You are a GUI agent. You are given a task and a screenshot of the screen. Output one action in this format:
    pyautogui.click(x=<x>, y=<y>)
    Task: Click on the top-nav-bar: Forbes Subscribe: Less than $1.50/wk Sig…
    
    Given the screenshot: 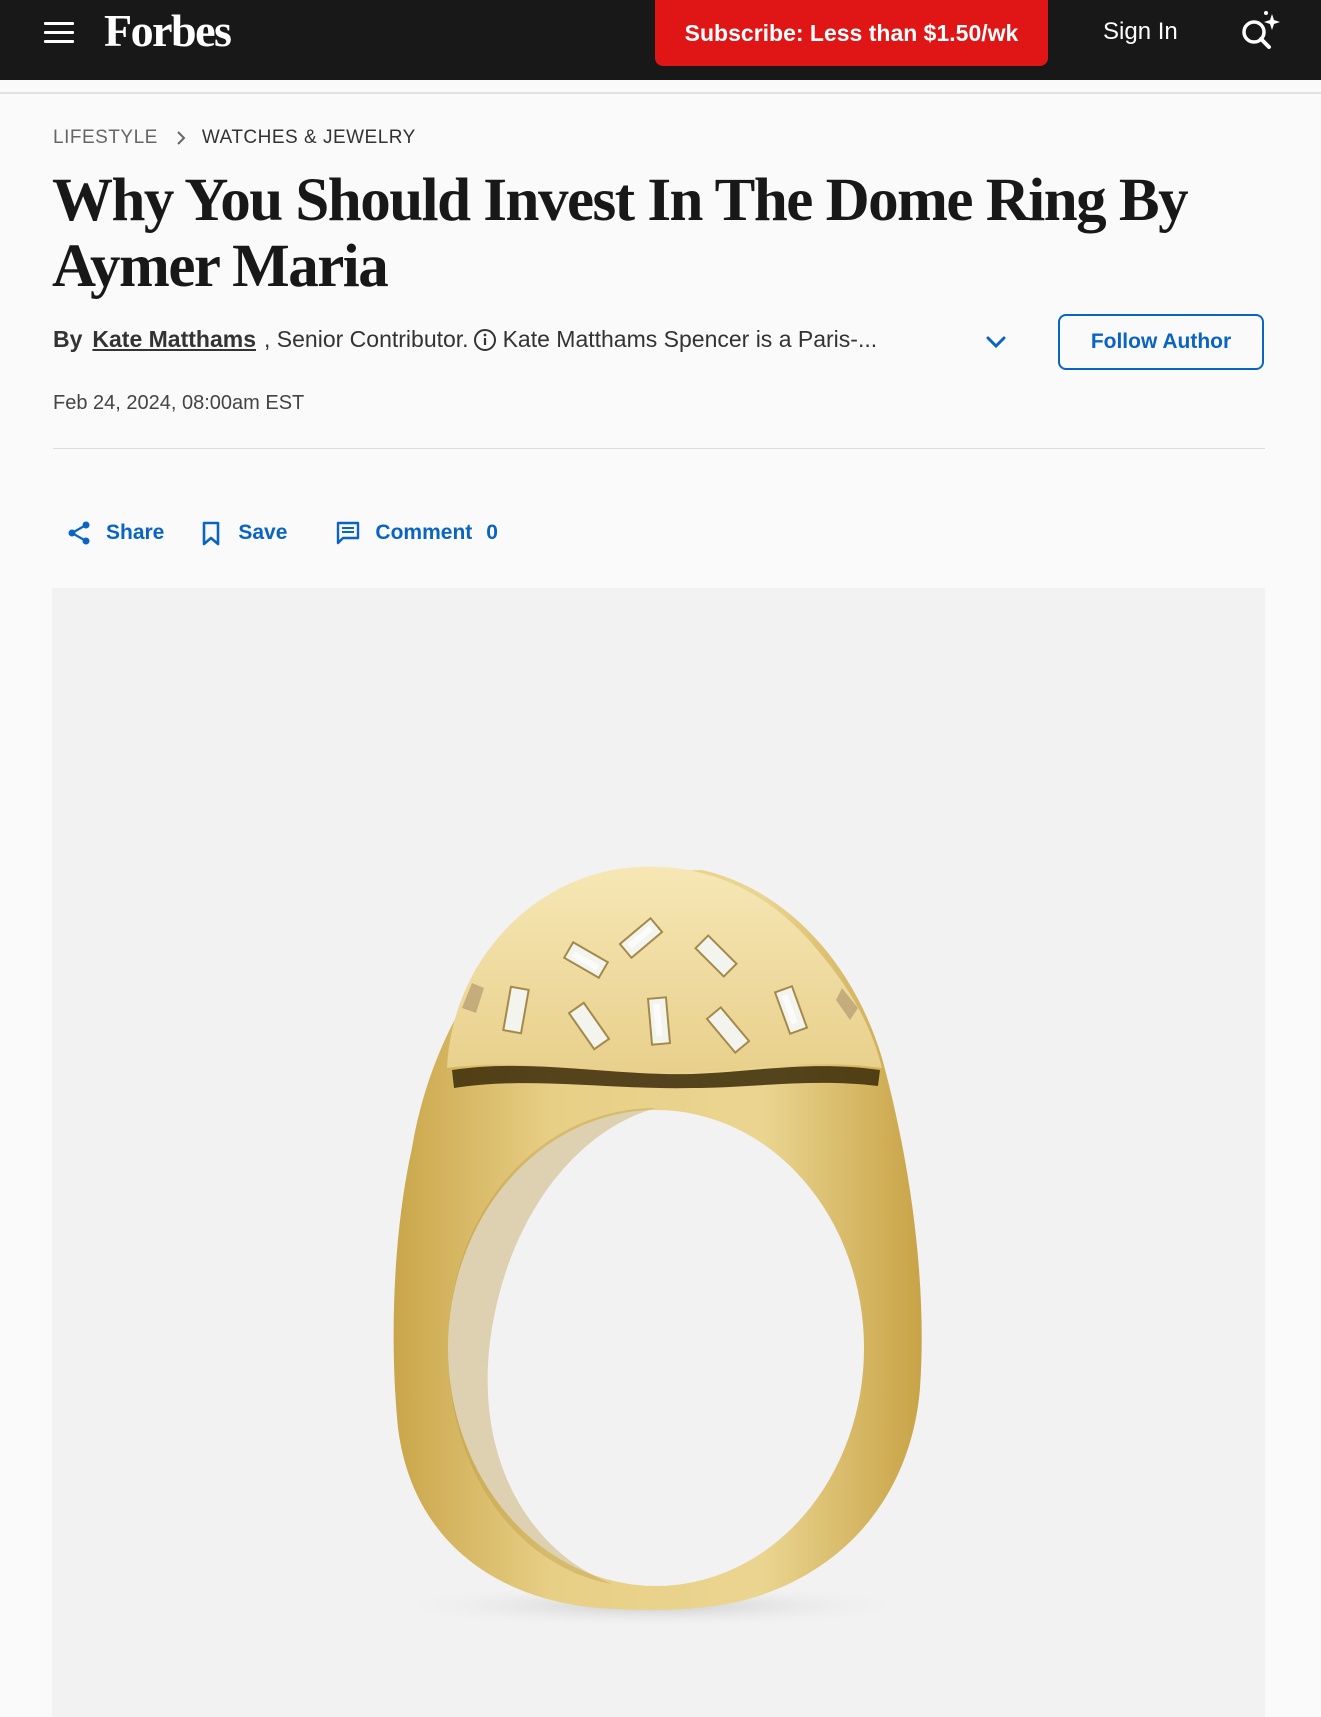 What is the action you would take?
    pyautogui.click(x=660, y=40)
    